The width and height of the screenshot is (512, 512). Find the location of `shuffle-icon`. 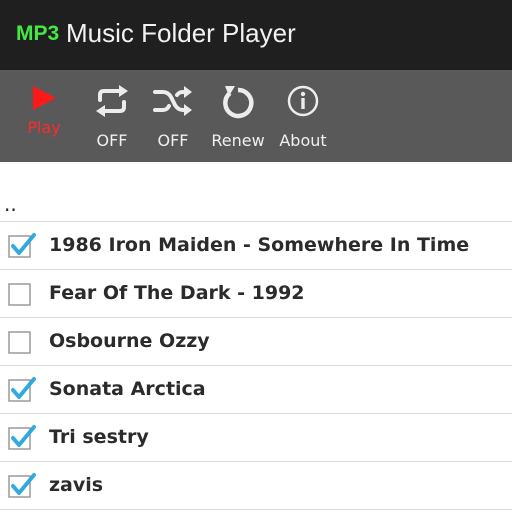

shuffle-icon is located at coordinates (172, 101).